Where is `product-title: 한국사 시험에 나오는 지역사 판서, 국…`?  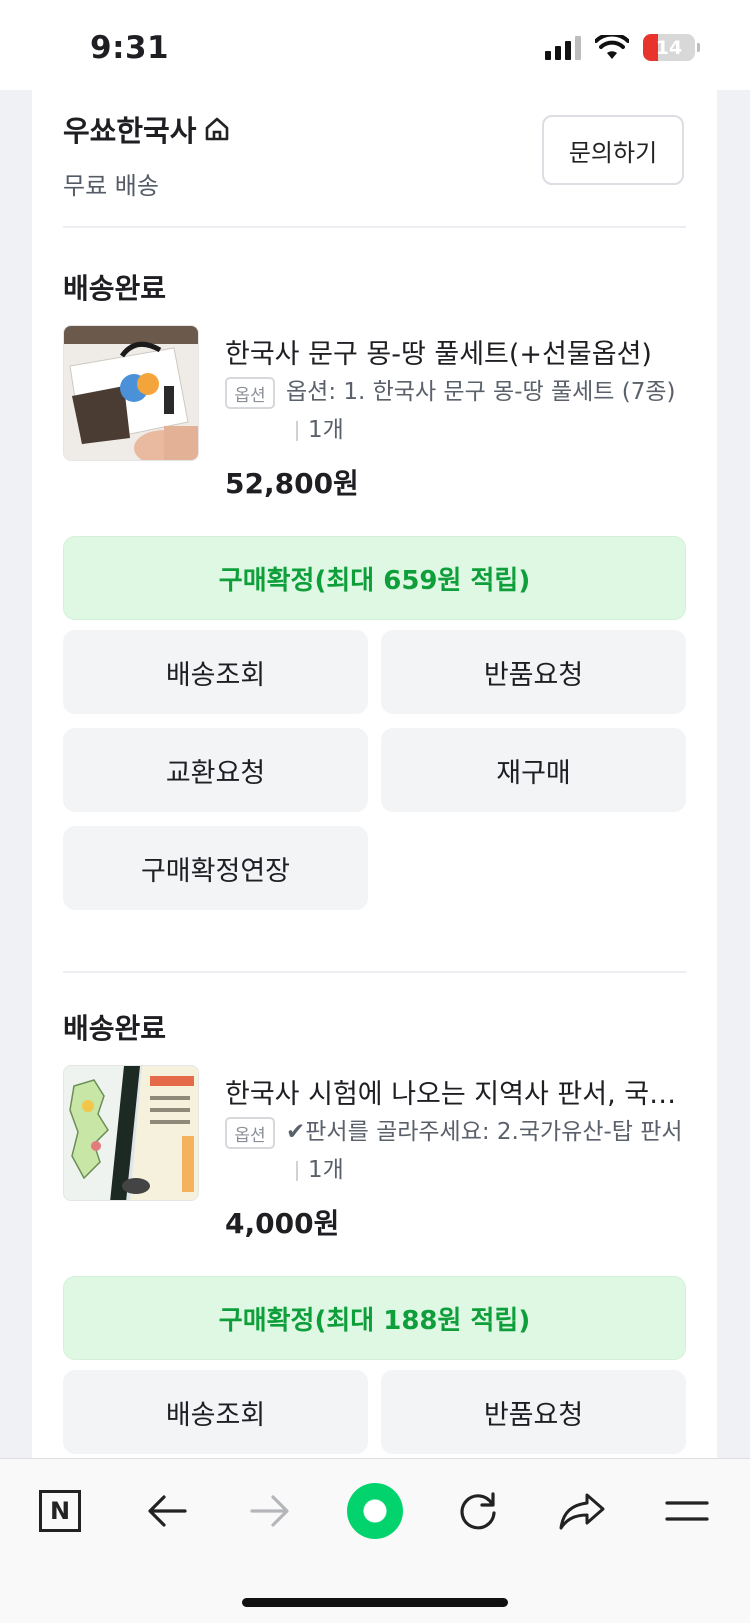
product-title: 한국사 시험에 나오는 지역사 판서, 국… is located at coordinates (455, 1091).